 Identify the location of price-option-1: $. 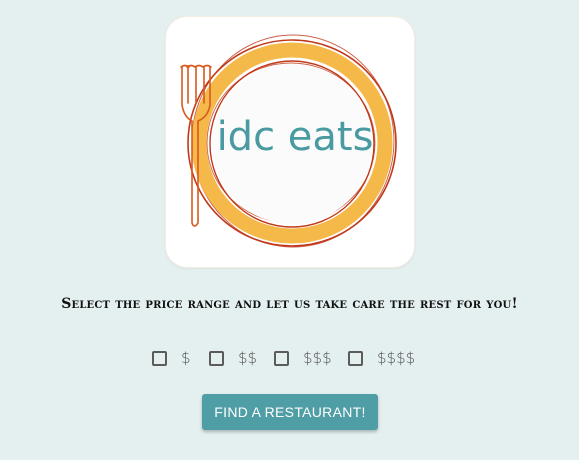
(171, 358).